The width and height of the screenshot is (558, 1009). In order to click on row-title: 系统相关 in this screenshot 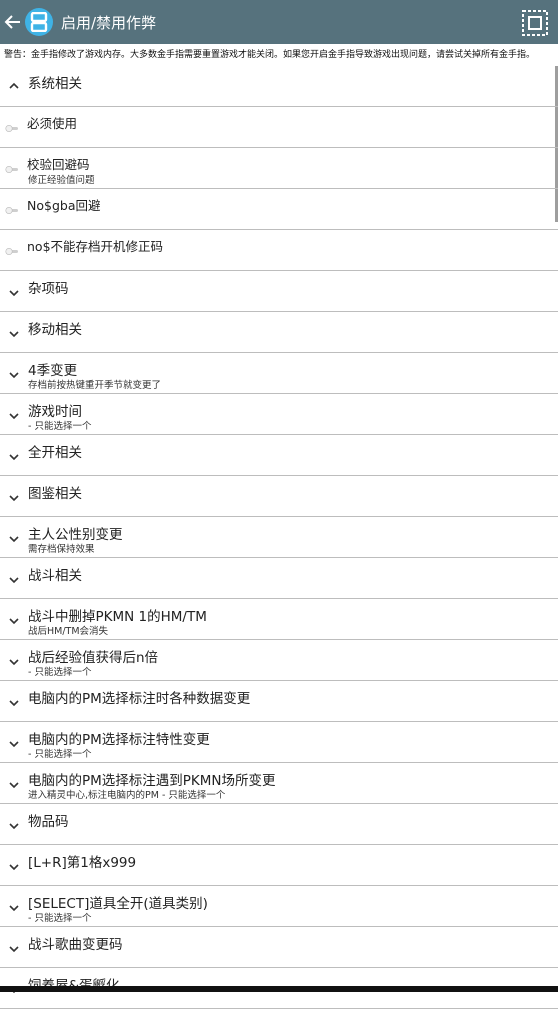, I will do `click(55, 84)`.